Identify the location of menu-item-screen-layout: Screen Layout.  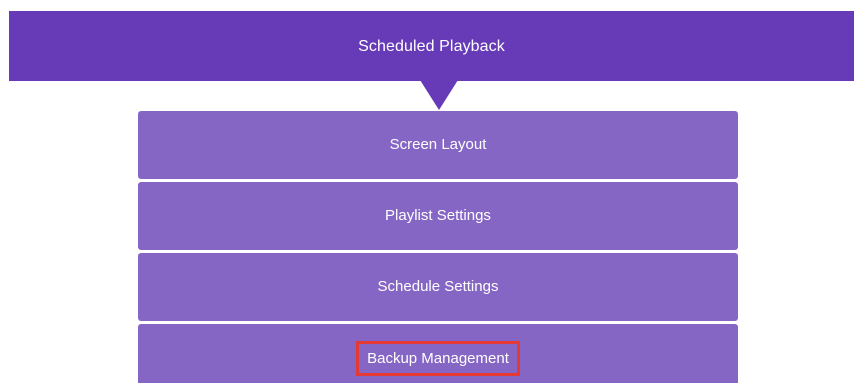
(438, 145).